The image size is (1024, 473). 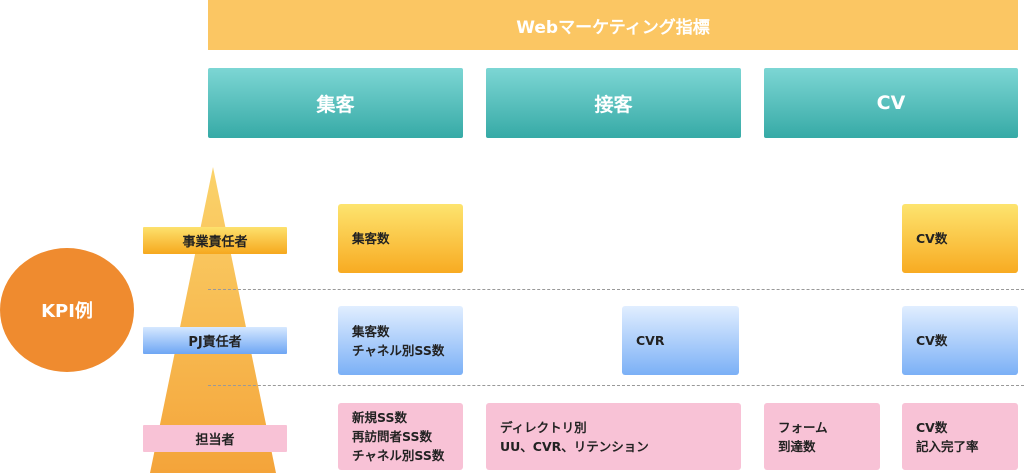 What do you see at coordinates (543, 427) in the screenshot?
I see `card-line: ディレクトリ別` at bounding box center [543, 427].